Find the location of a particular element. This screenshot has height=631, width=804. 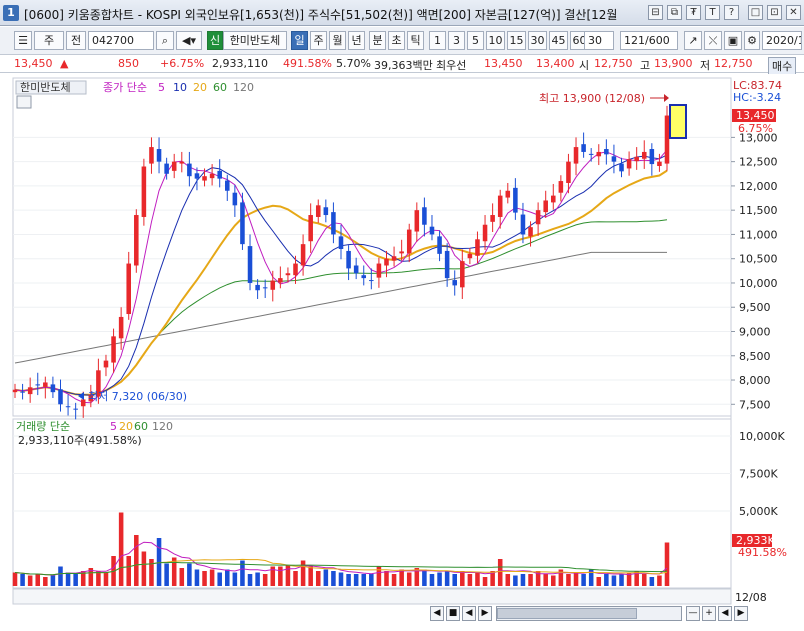

price-tick-label: 10,000 is located at coordinates (758, 283).